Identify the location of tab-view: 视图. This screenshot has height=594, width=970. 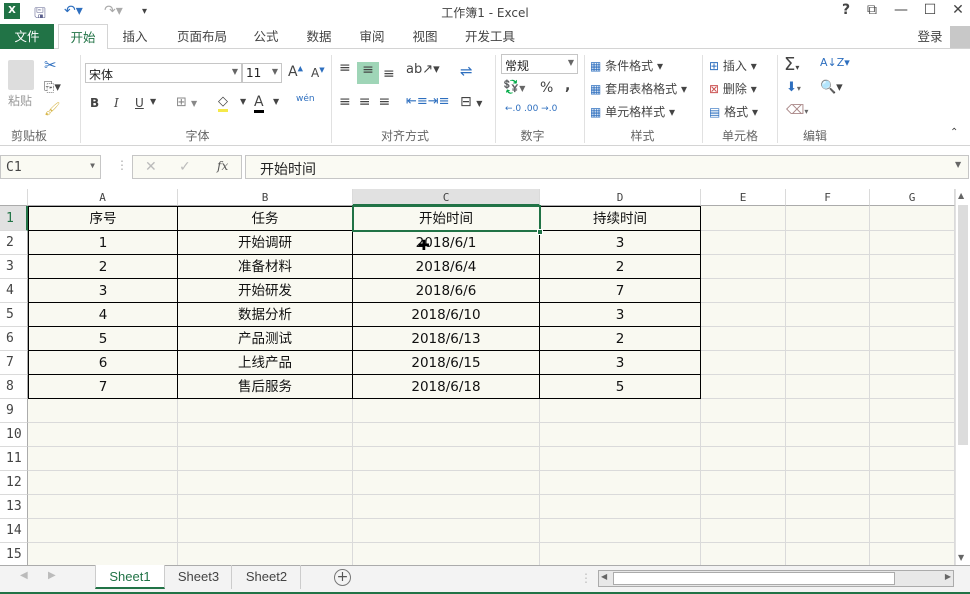
(425, 36).